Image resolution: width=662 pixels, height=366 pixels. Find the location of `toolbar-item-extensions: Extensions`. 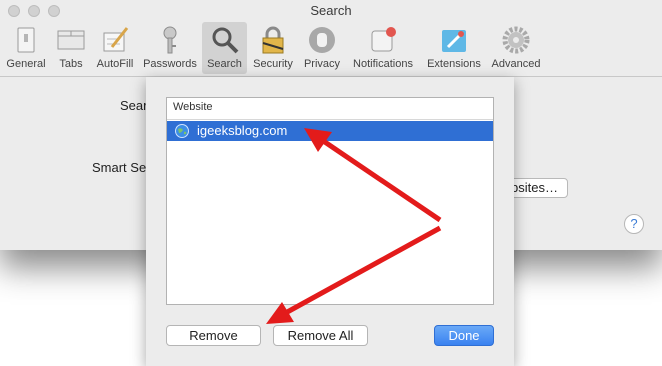

toolbar-item-extensions: Extensions is located at coordinates (454, 48).